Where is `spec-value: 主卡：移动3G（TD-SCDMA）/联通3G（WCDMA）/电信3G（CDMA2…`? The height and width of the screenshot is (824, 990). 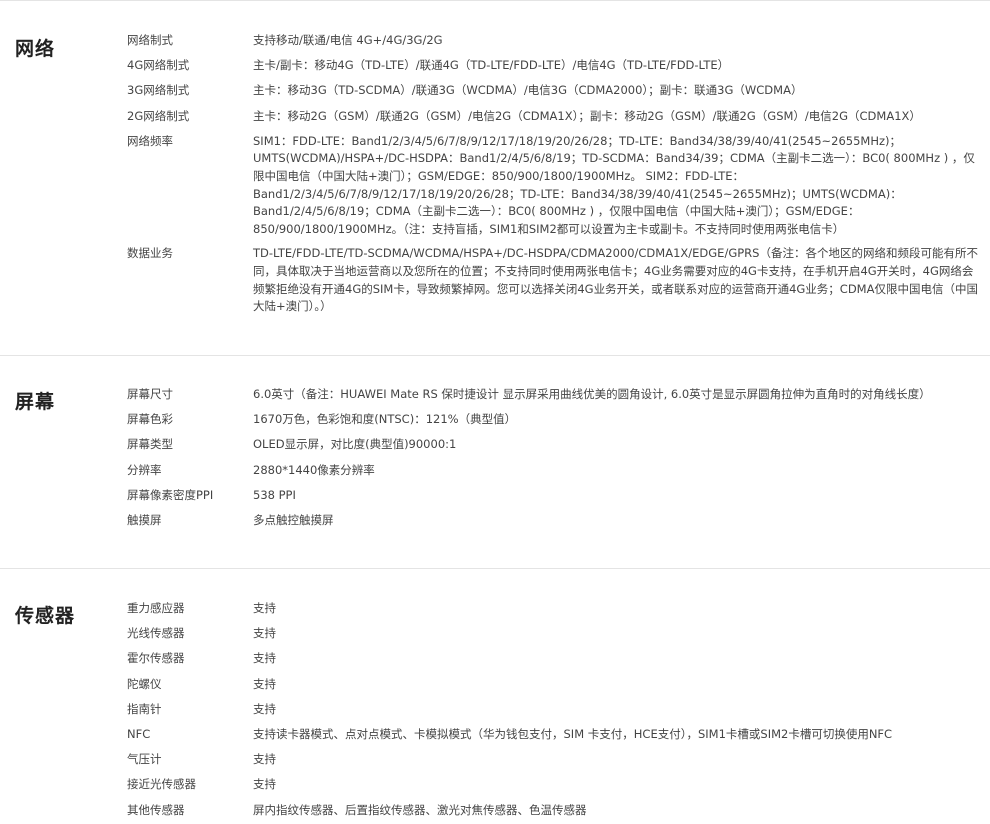
spec-value: 主卡：移动3G（TD-SCDMA）/联通3G（WCDMA）/电信3G（CDMA2… is located at coordinates (528, 90).